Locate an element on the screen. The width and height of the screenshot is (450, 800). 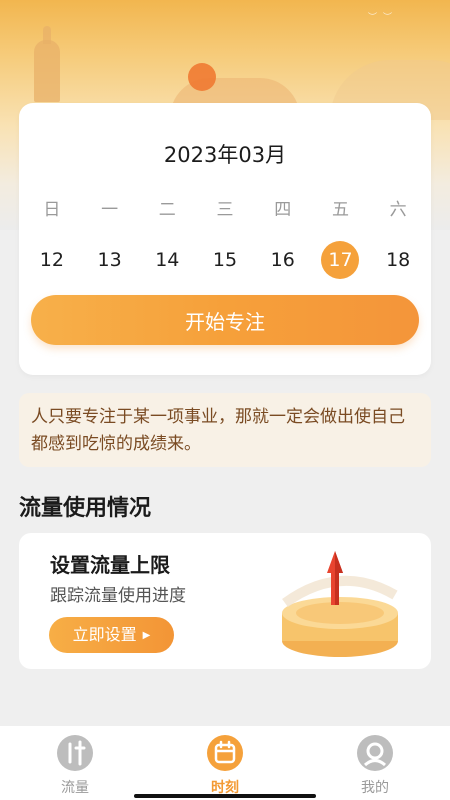
tab-profile: 我的 is located at coordinates (375, 763).